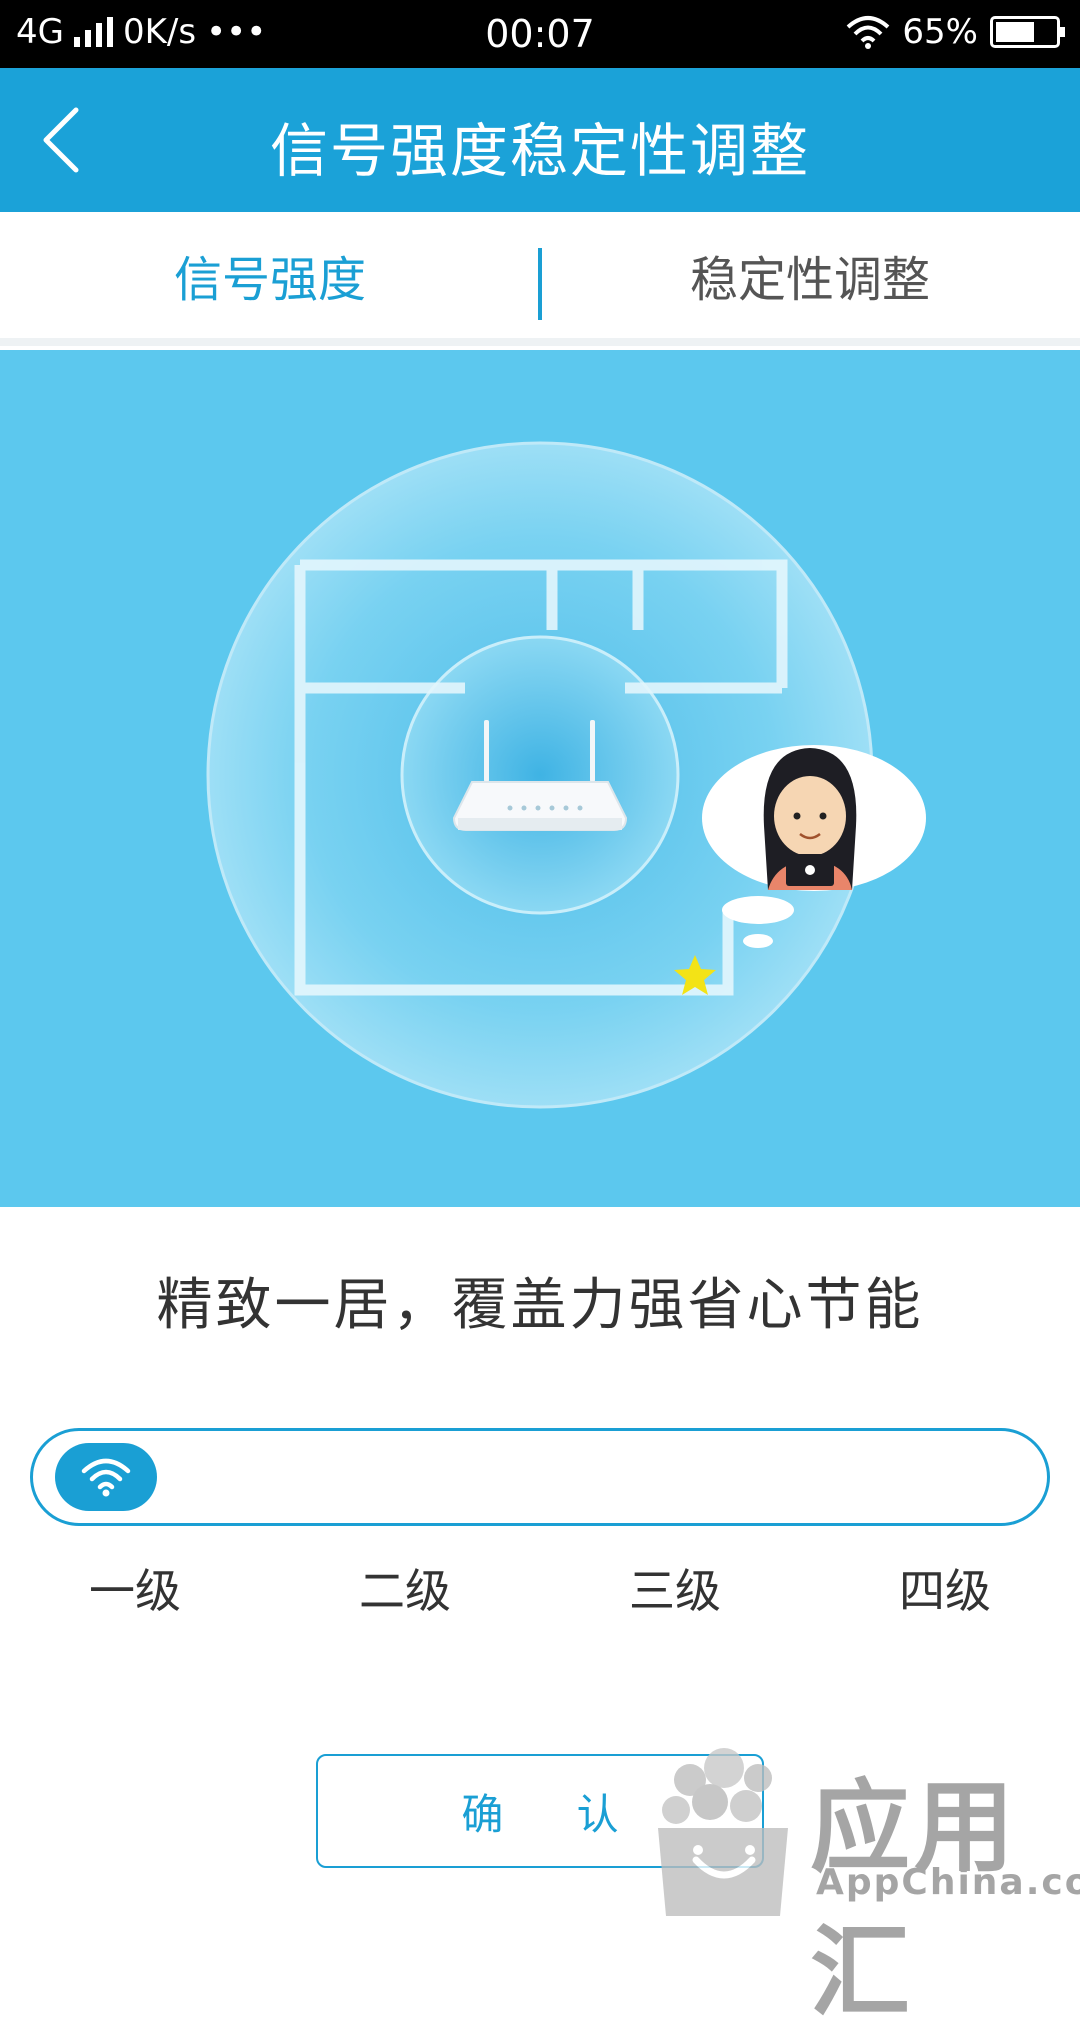 This screenshot has height=2036, width=1080. I want to click on level-3-label: 三级, so click(675, 1588).